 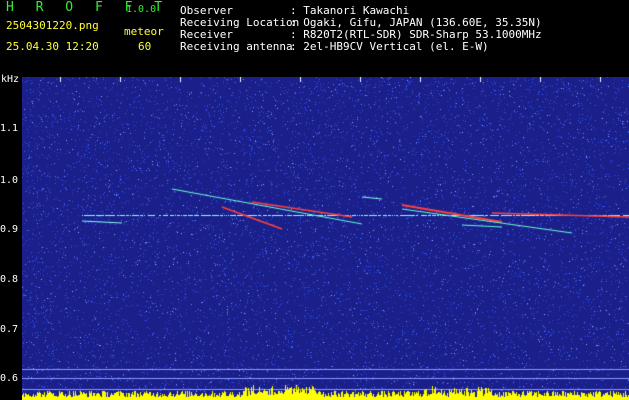 What do you see at coordinates (52, 25) in the screenshot?
I see `file-name: 2504301220.png` at bounding box center [52, 25].